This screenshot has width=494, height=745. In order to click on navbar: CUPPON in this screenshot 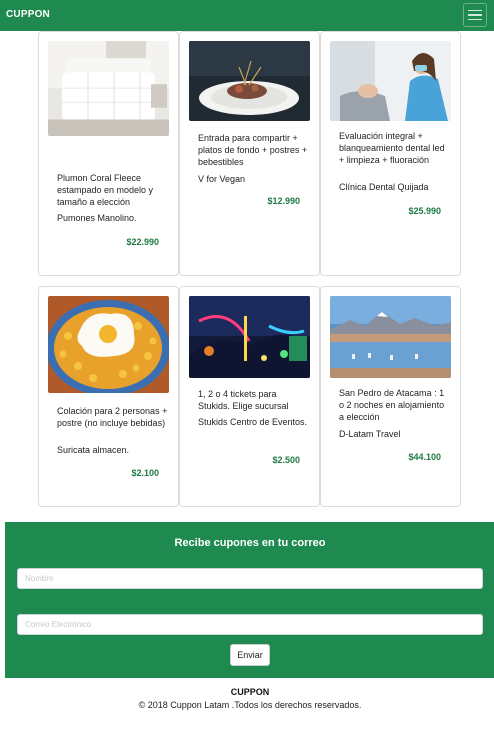, I will do `click(247, 15)`.